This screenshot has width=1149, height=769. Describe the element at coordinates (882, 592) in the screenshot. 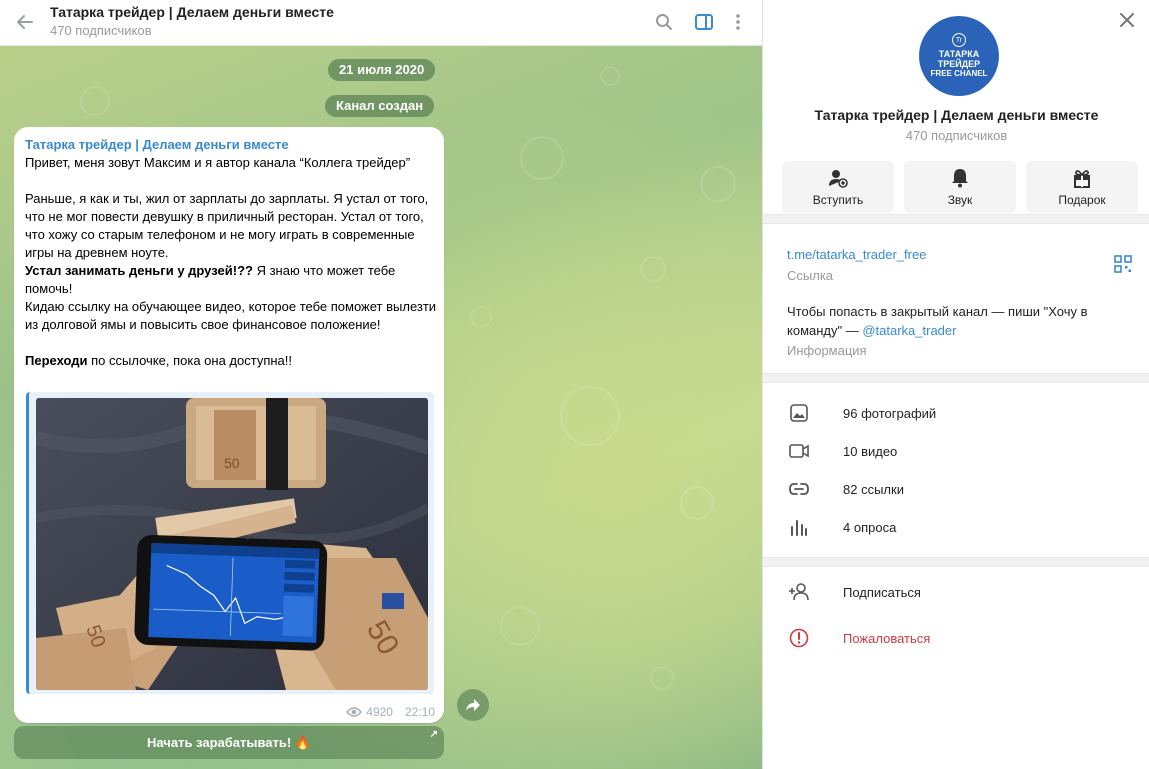

I see `subscribe-label: Подписаться` at that location.